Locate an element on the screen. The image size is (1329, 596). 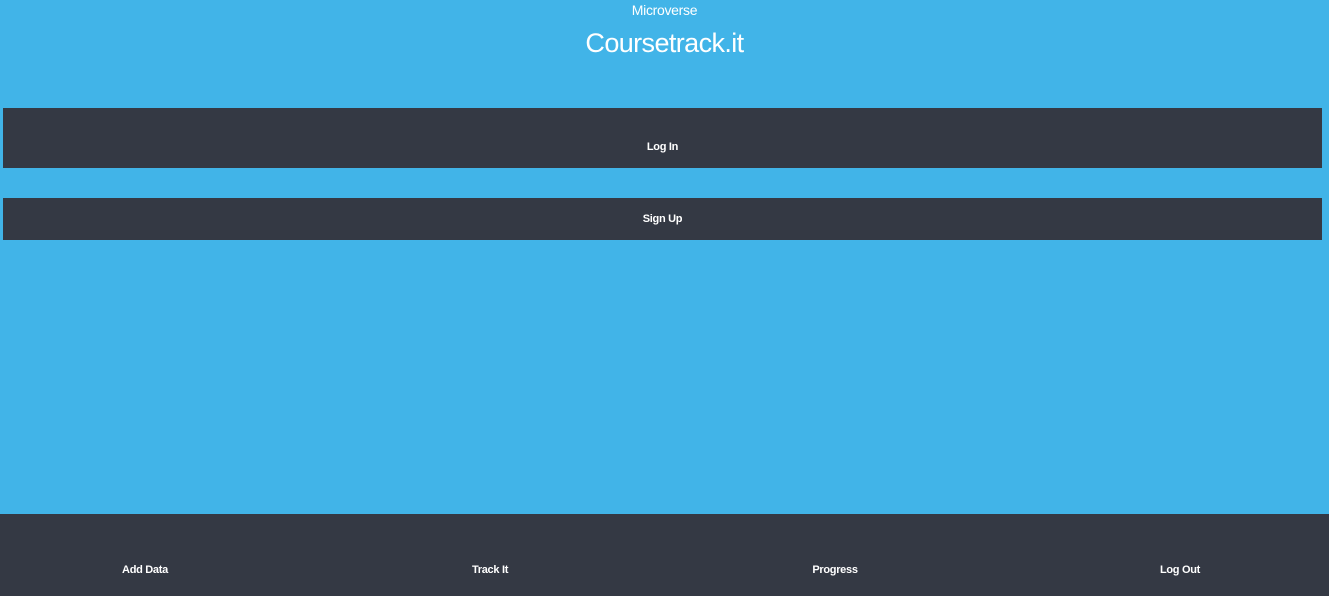
footer-nav: Add Data Track It Progress Log Out is located at coordinates (664, 555).